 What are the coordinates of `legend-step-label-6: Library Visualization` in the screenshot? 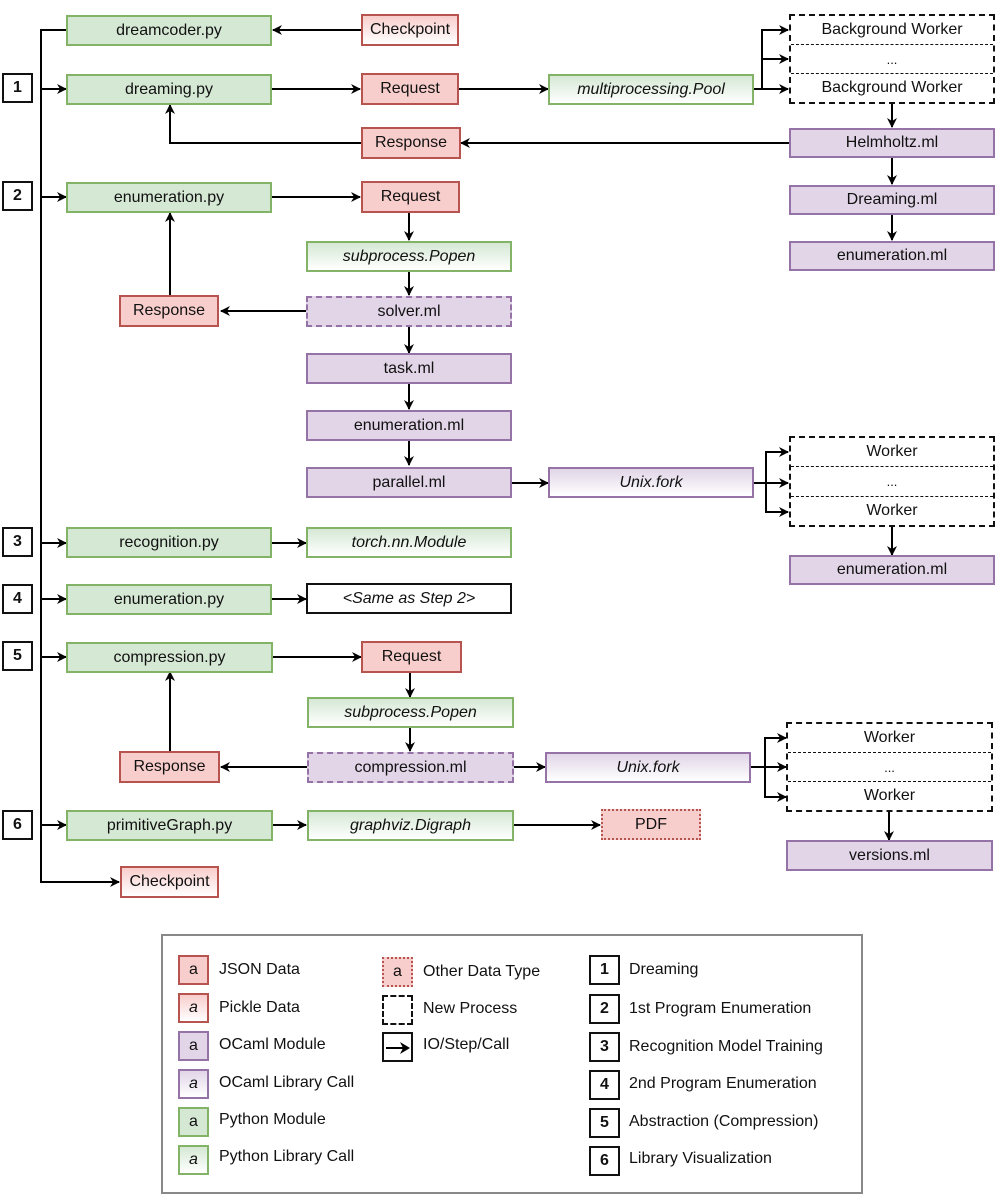 It's located at (700, 1158).